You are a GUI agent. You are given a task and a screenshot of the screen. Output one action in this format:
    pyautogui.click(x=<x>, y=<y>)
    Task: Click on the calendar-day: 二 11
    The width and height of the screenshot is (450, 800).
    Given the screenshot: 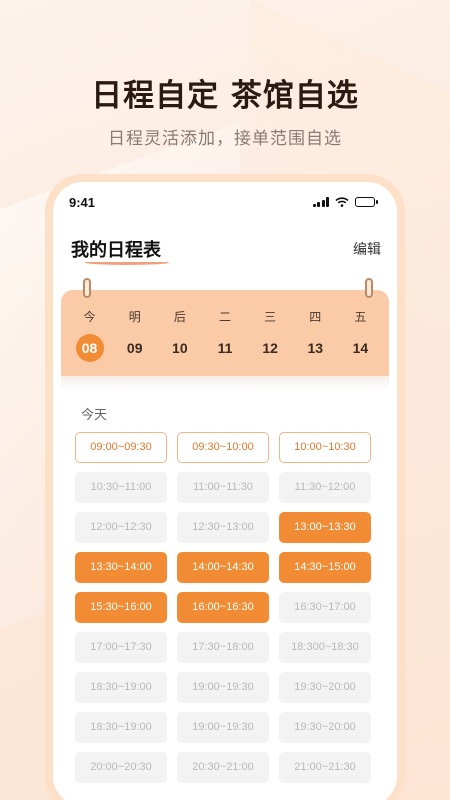 What is the action you would take?
    pyautogui.click(x=225, y=335)
    